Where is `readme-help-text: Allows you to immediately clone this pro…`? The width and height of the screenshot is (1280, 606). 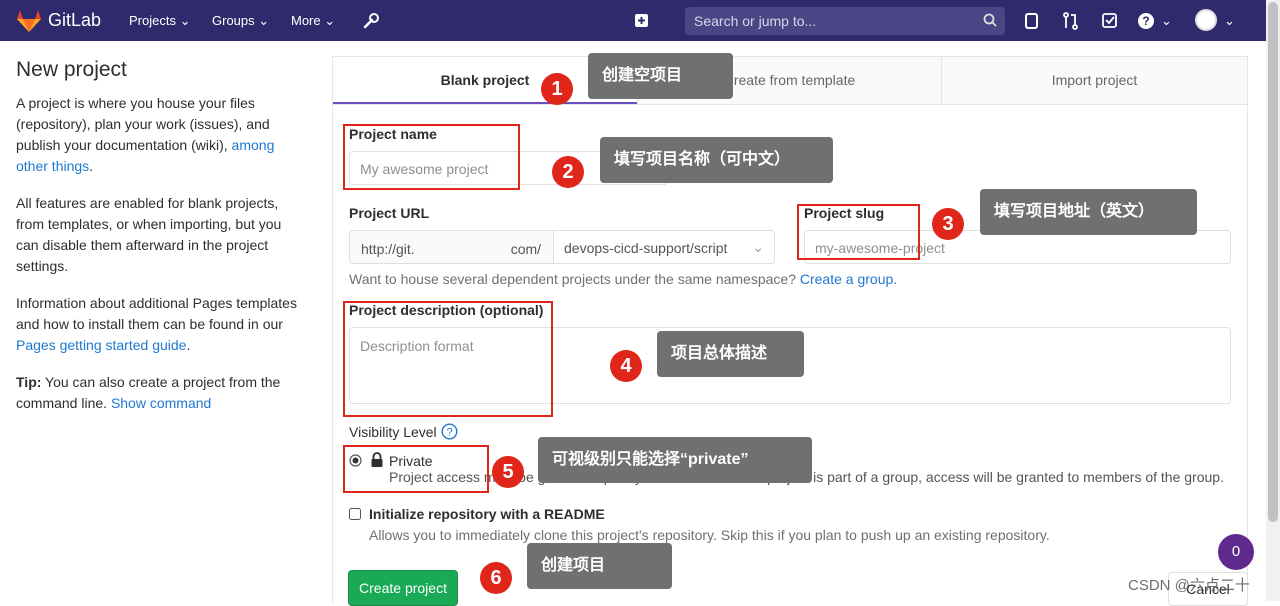
readme-help-text: Allows you to immediately clone this pro… is located at coordinates (709, 535).